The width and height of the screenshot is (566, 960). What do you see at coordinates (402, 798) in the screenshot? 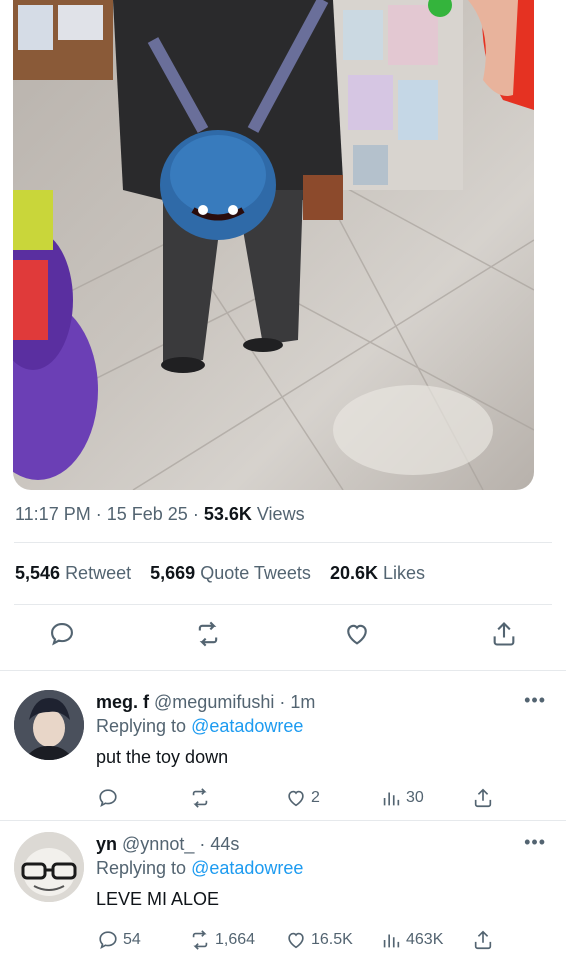
I see `views-button: 30` at bounding box center [402, 798].